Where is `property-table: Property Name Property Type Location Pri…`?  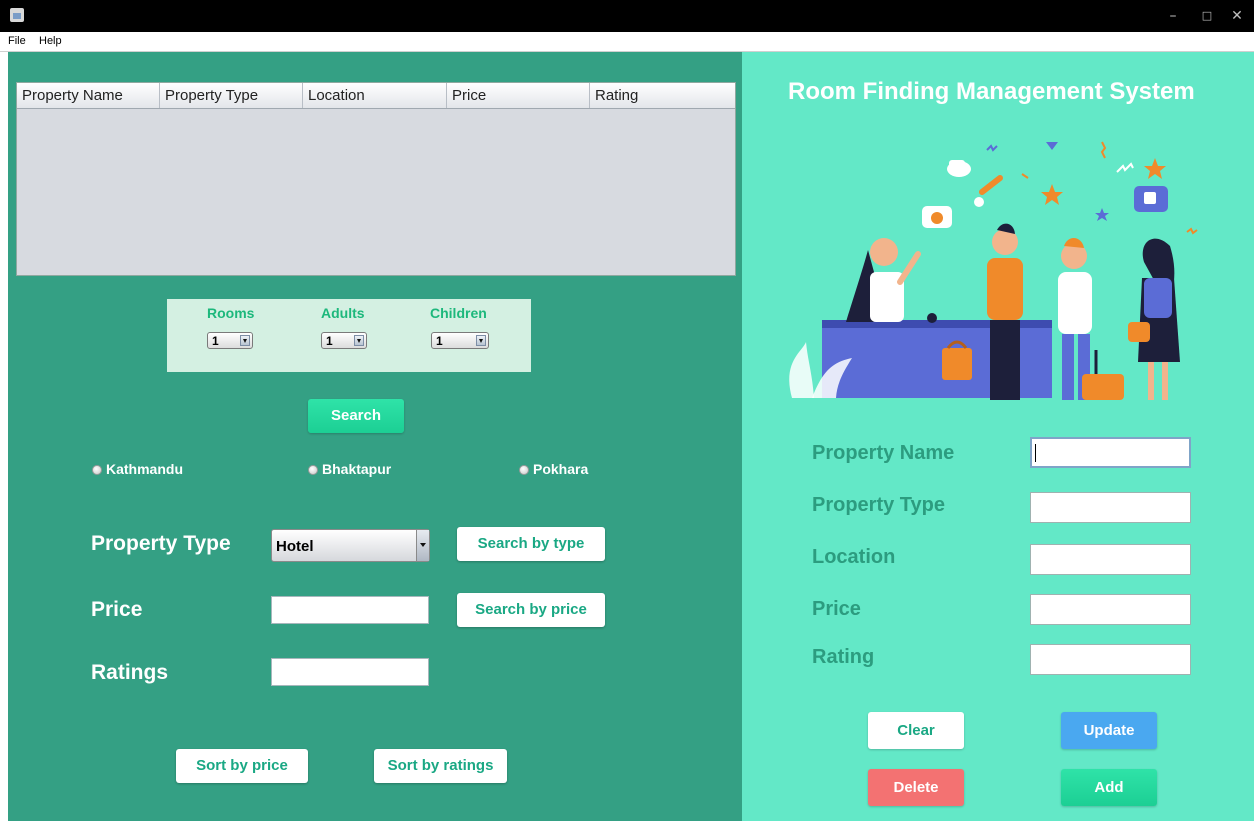 property-table: Property Name Property Type Location Pri… is located at coordinates (376, 179).